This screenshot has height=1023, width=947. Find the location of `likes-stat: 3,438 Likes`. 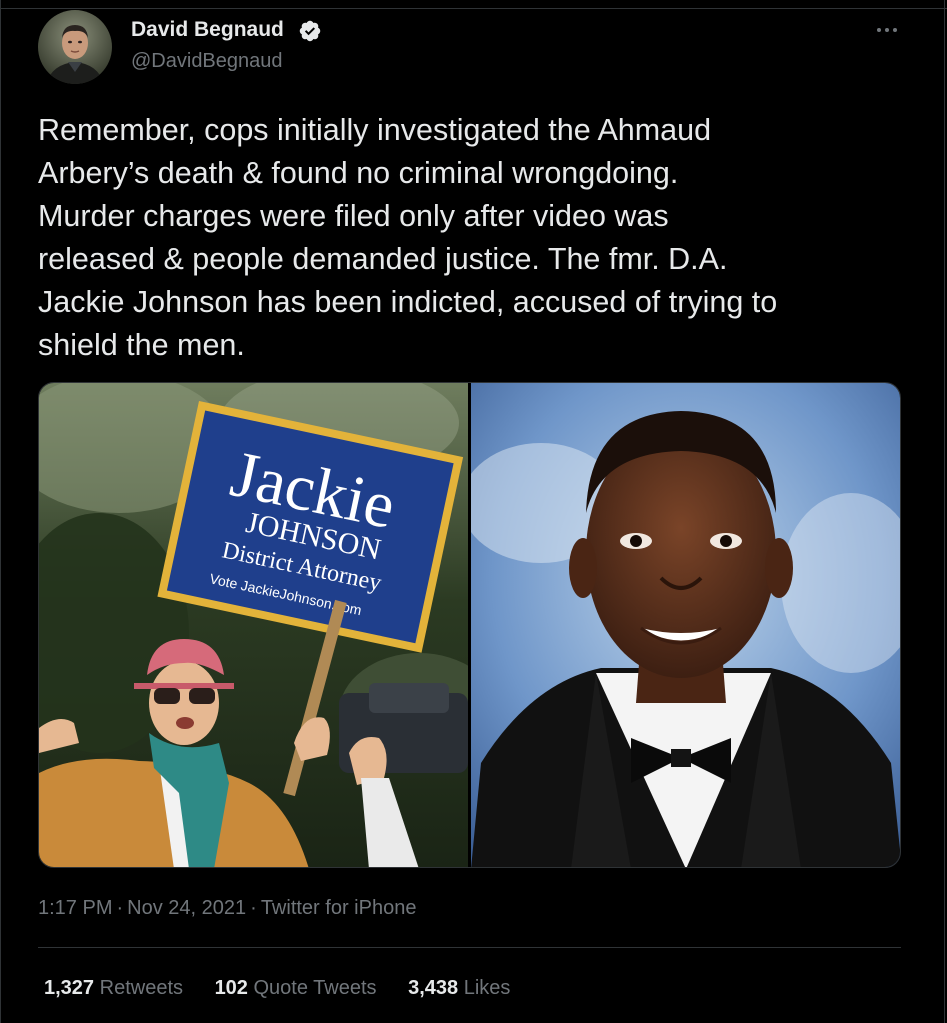

likes-stat: 3,438 Likes is located at coordinates (459, 988).